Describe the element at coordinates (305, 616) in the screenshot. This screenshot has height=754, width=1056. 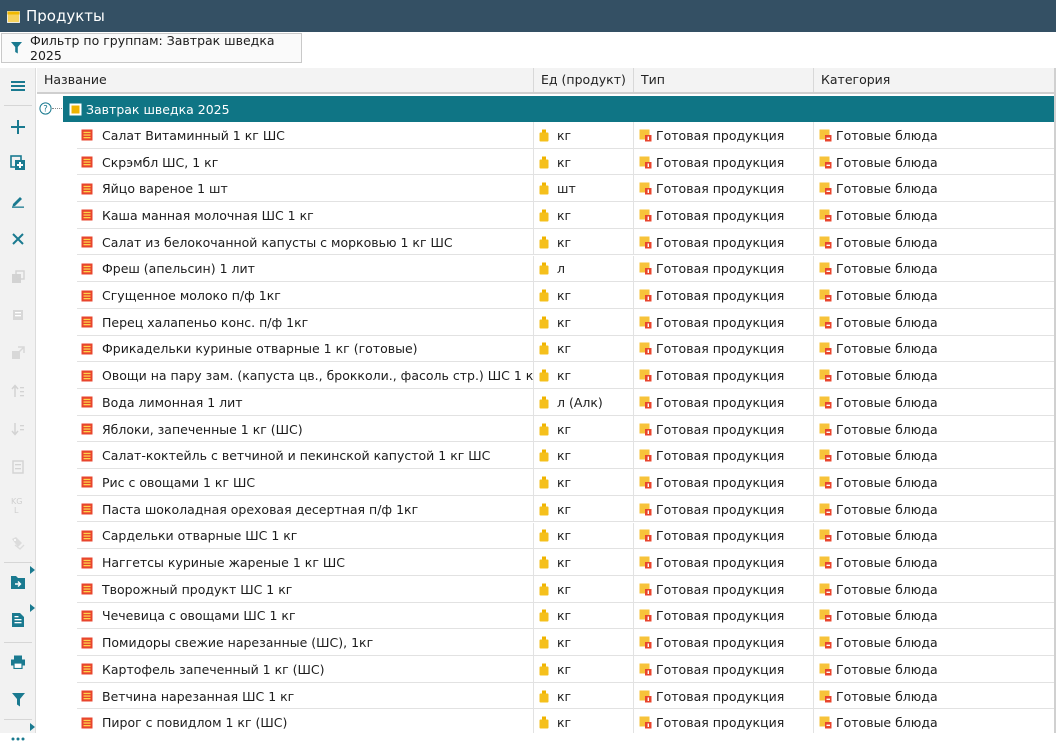
I see `name-cell: Чечевица с овощами ШС 1 кг` at that location.